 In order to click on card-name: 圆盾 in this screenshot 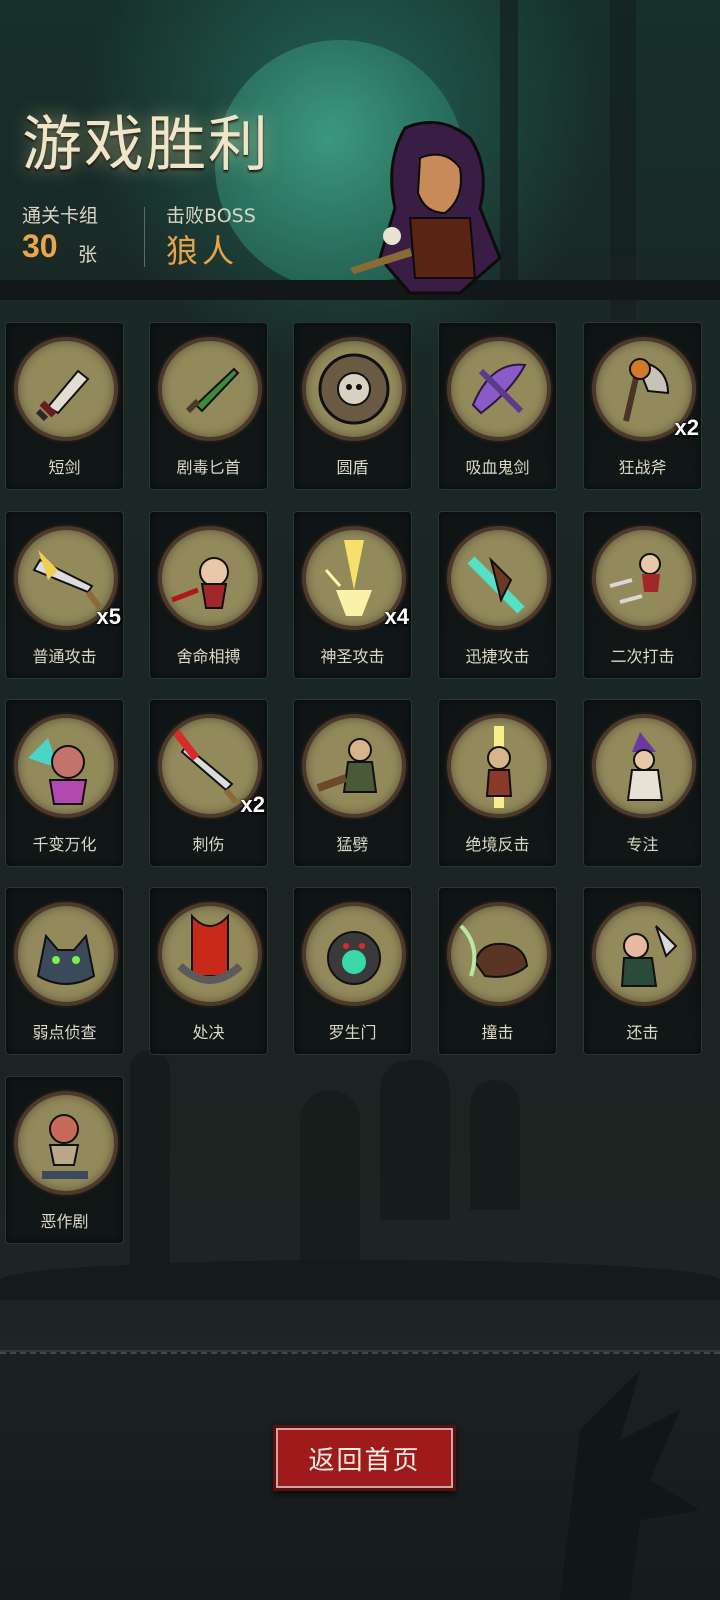, I will do `click(352, 467)`.